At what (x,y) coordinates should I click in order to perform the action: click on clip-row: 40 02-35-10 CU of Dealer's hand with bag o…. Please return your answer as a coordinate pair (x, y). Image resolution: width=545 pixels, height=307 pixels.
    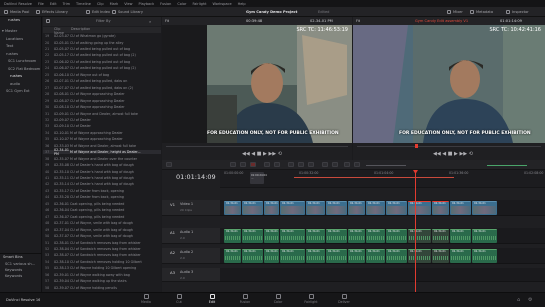
    Looking at the image, I should click on (102, 171).